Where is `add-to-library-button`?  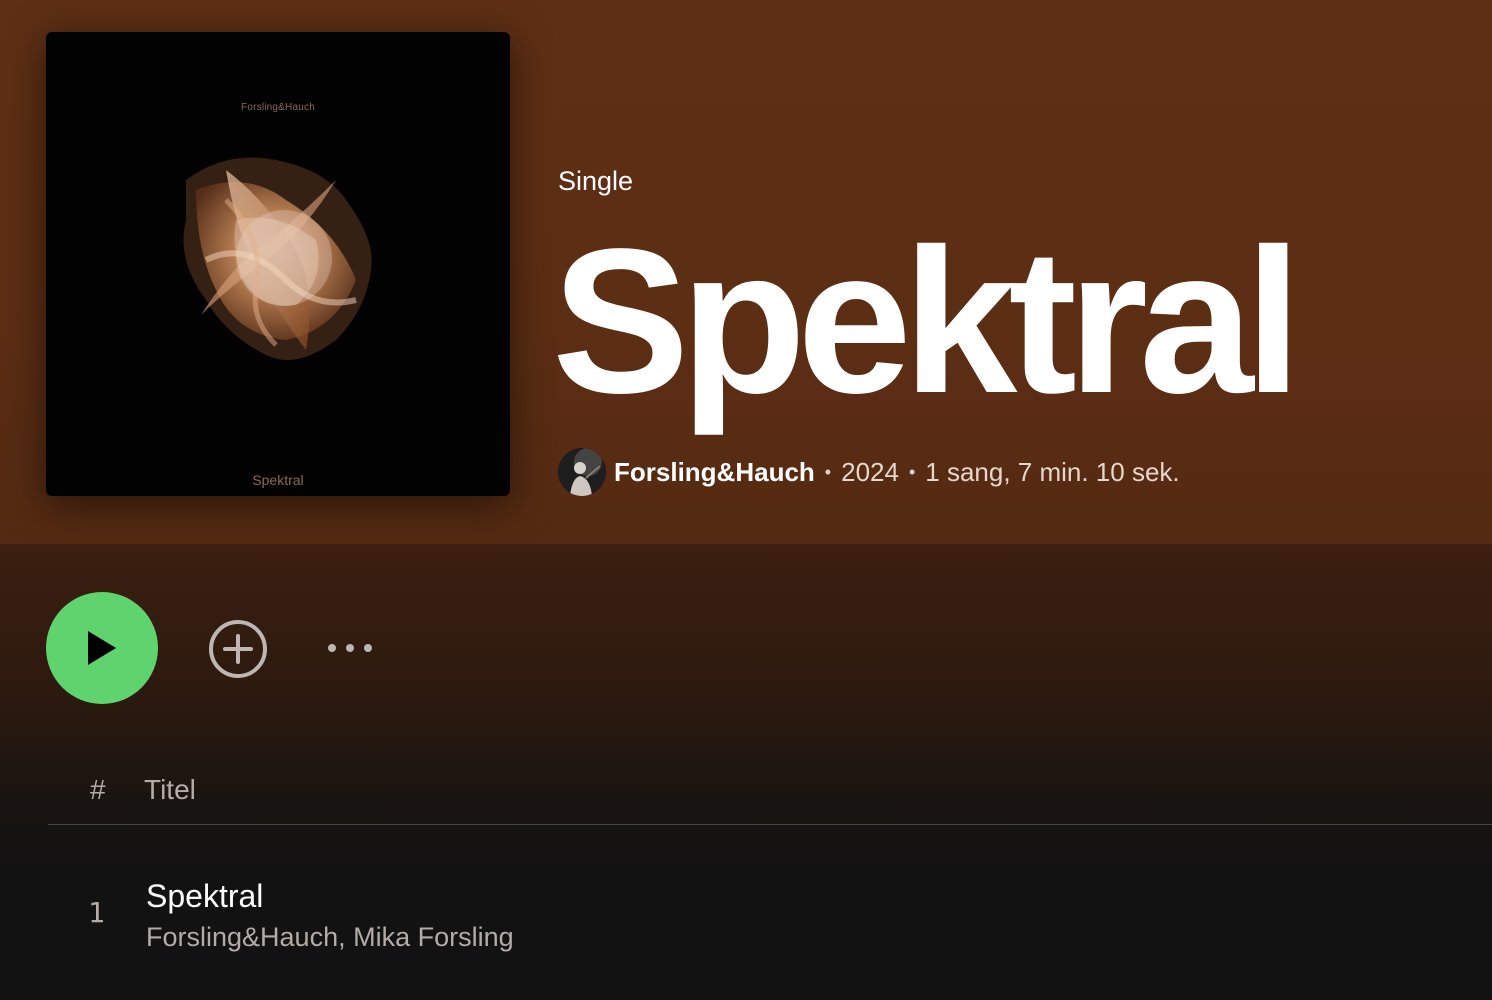
add-to-library-button is located at coordinates (238, 649).